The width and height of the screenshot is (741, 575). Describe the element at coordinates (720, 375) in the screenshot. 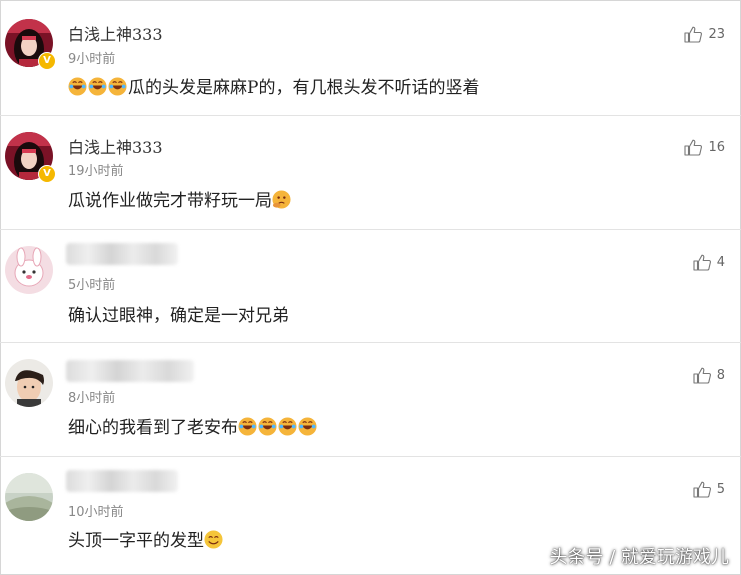

I see `like-count: 8` at that location.